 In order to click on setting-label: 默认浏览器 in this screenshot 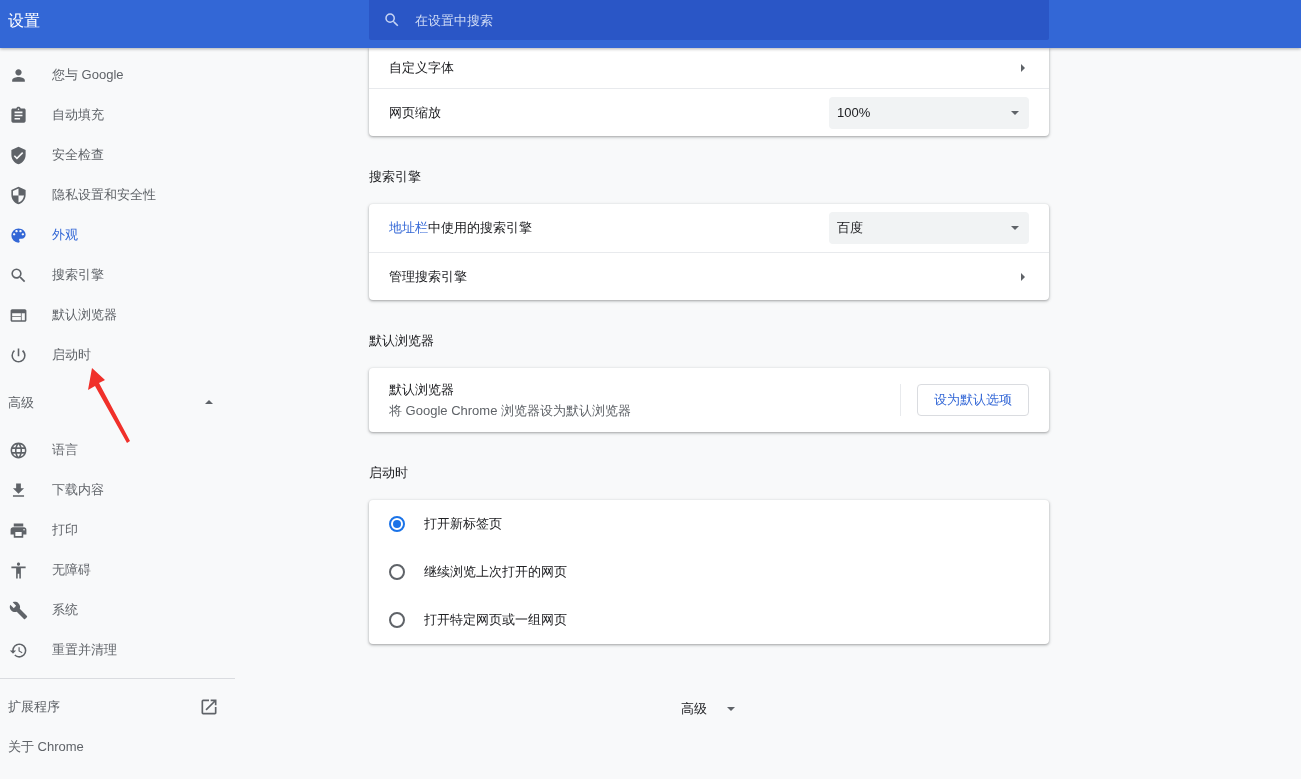, I will do `click(422, 389)`.